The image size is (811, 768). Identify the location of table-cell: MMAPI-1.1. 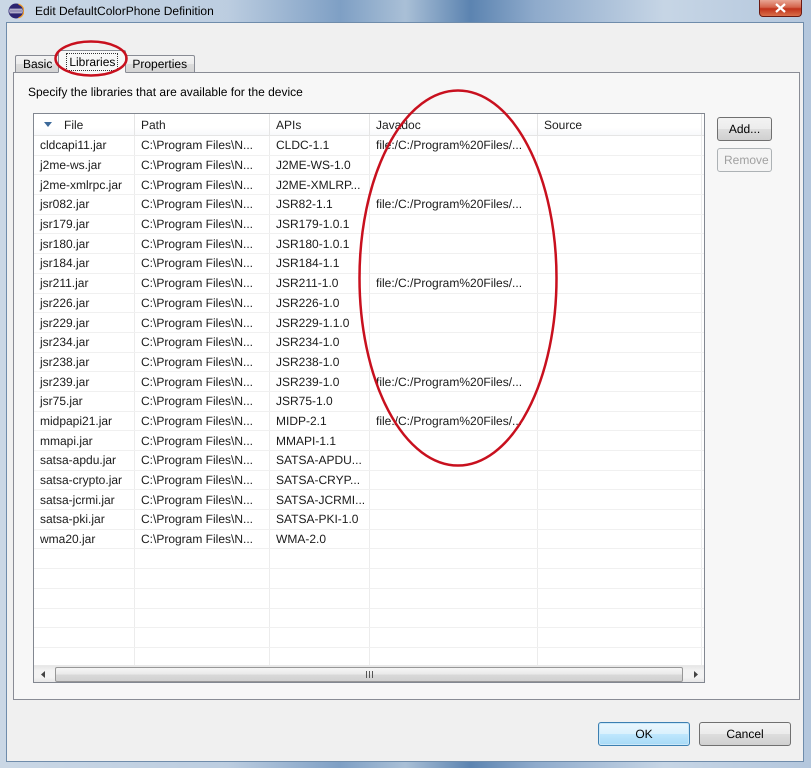
(306, 441).